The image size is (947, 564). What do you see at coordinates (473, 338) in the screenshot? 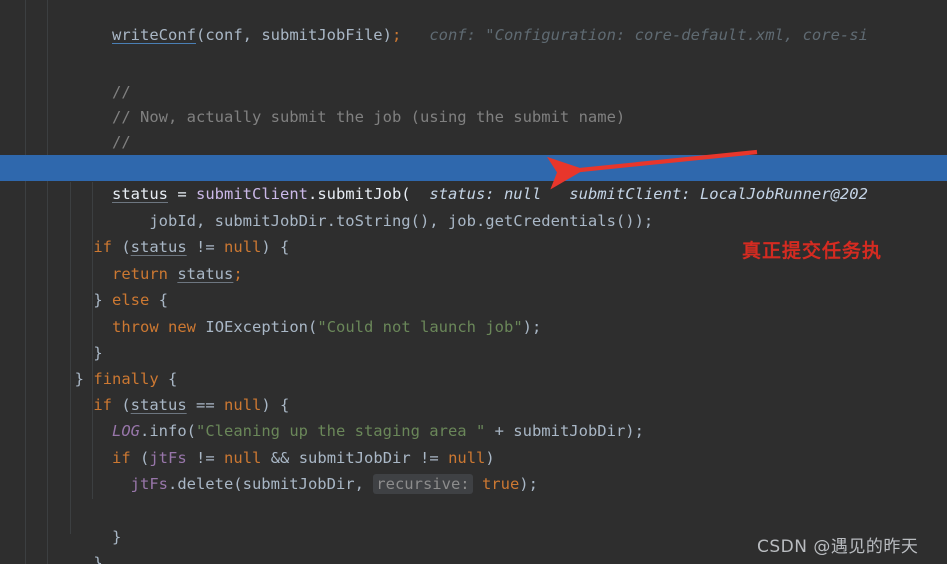
I see `code-line-close-if: }` at bounding box center [473, 338].